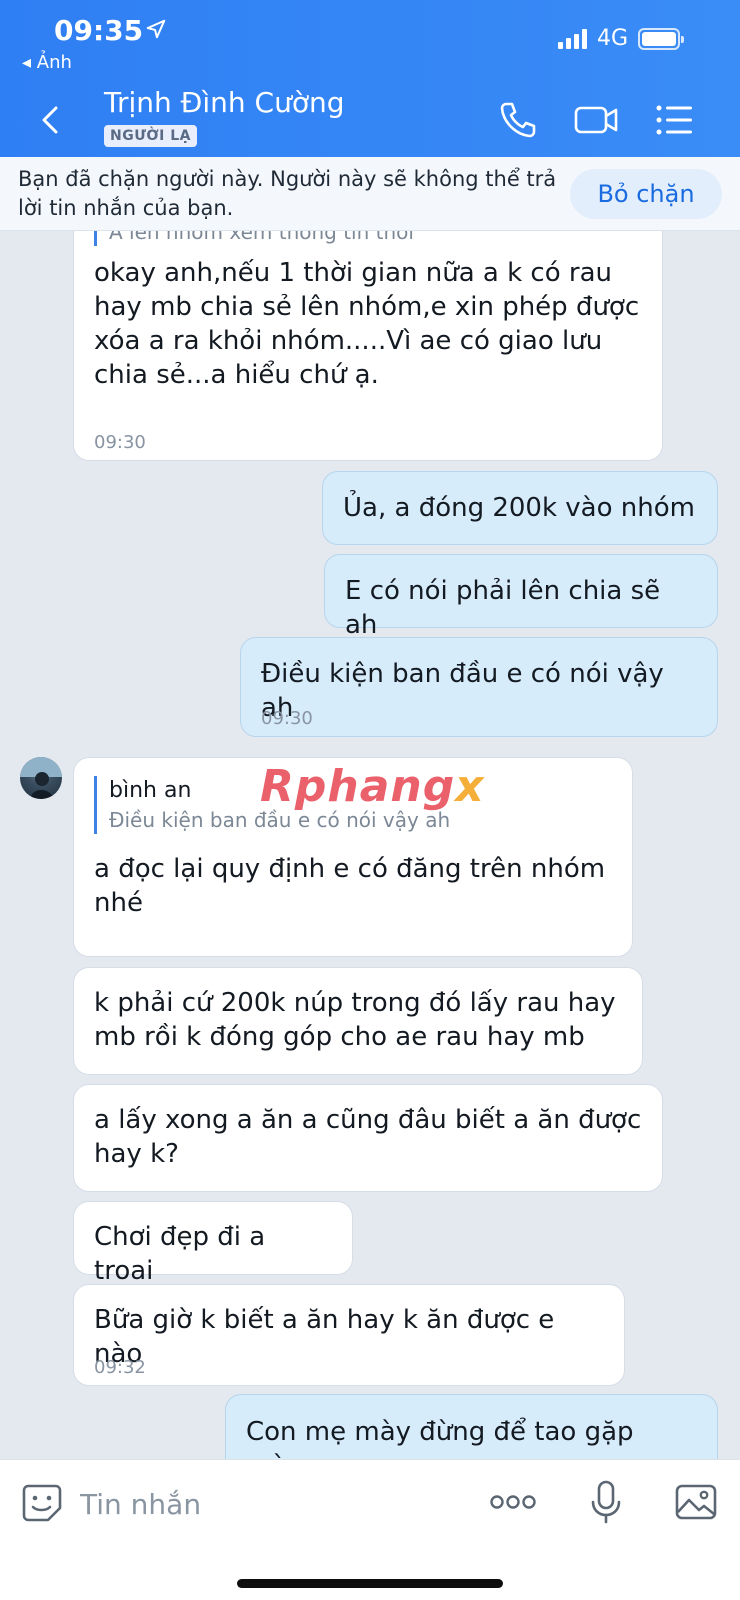 This screenshot has width=740, height=1600. Describe the element at coordinates (440, 1438) in the screenshot. I see `message-text: Con mẹ mày đừng để tao gặp mày` at that location.